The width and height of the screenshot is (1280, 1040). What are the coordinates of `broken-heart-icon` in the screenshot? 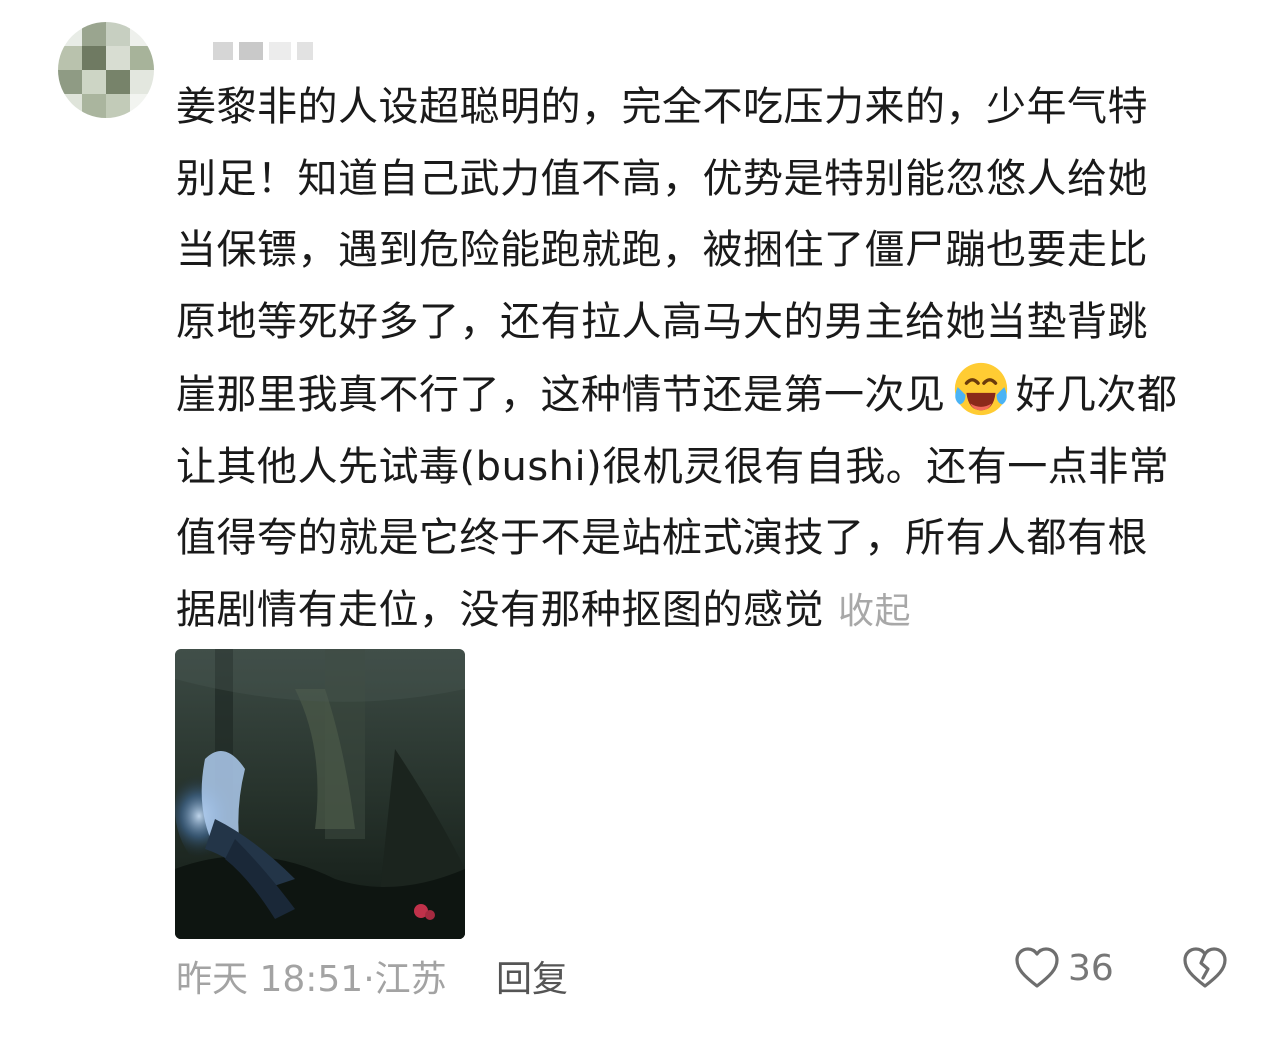 It's located at (1205, 967).